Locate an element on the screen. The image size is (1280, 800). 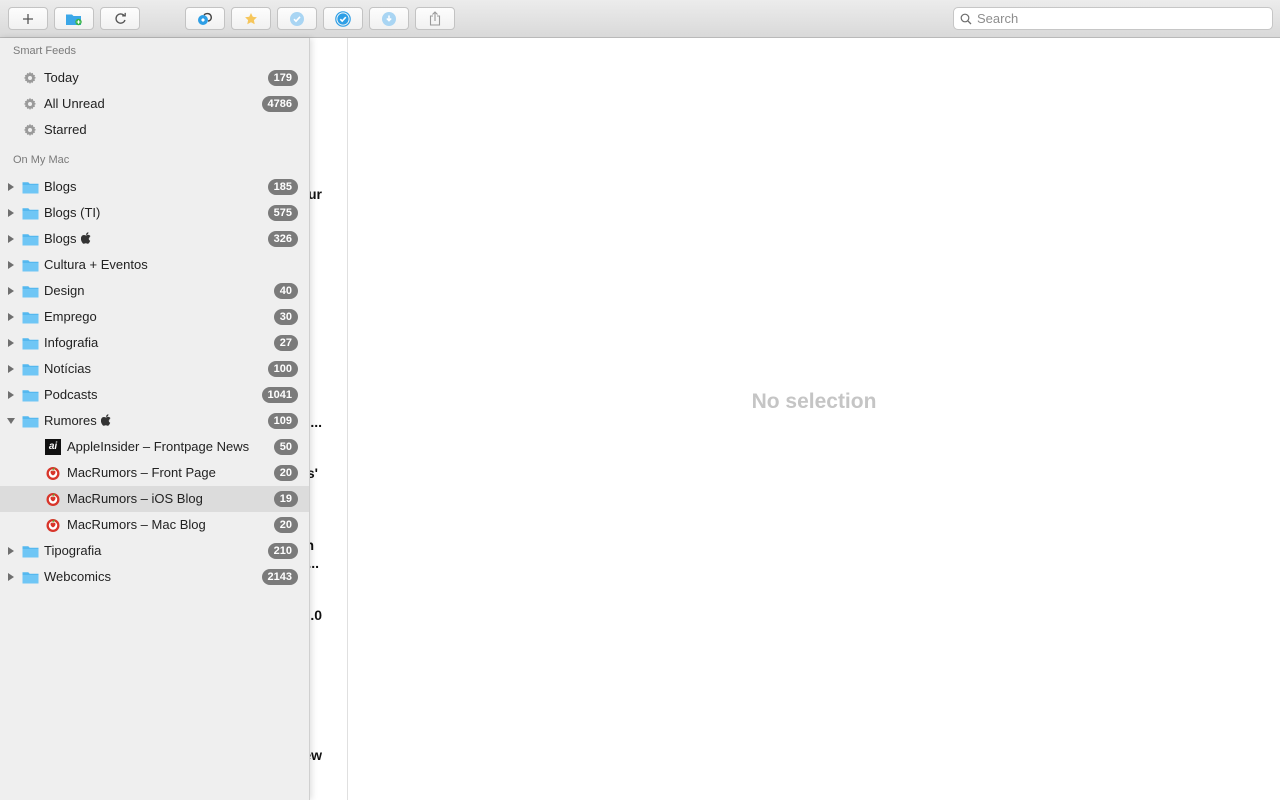
sidebar-feed-appleinsider-frontpage-news: ai AppleInsider – Frontpage News 50 is located at coordinates (154, 447).